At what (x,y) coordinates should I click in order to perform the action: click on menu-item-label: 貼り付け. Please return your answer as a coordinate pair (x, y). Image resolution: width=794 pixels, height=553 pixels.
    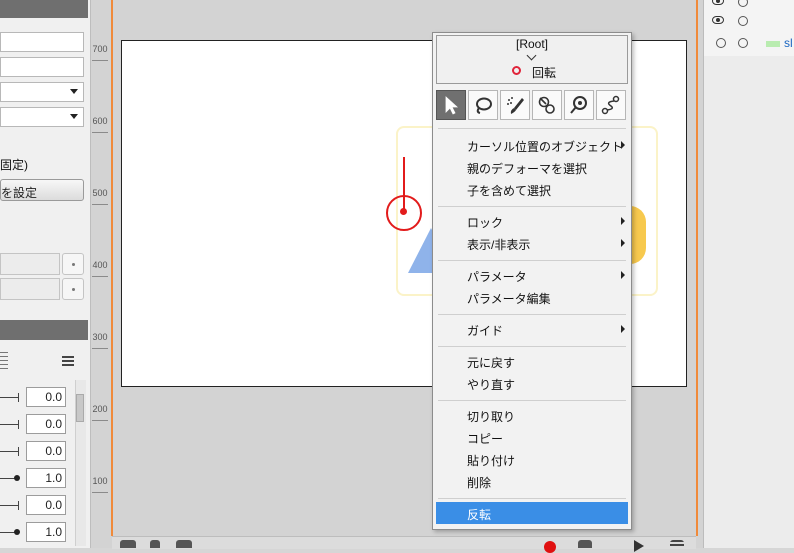
    Looking at the image, I should click on (491, 461).